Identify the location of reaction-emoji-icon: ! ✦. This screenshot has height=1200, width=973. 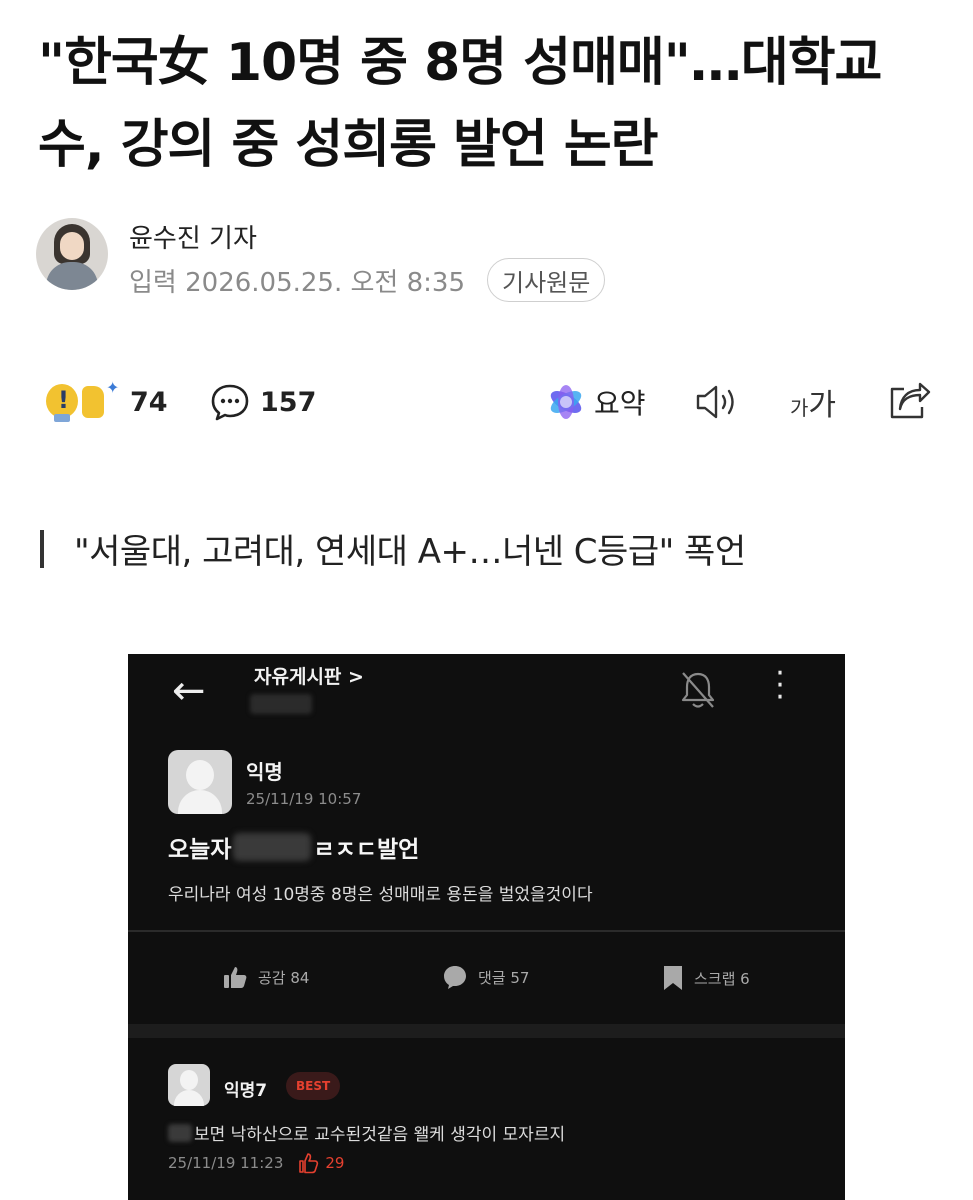
(80, 402).